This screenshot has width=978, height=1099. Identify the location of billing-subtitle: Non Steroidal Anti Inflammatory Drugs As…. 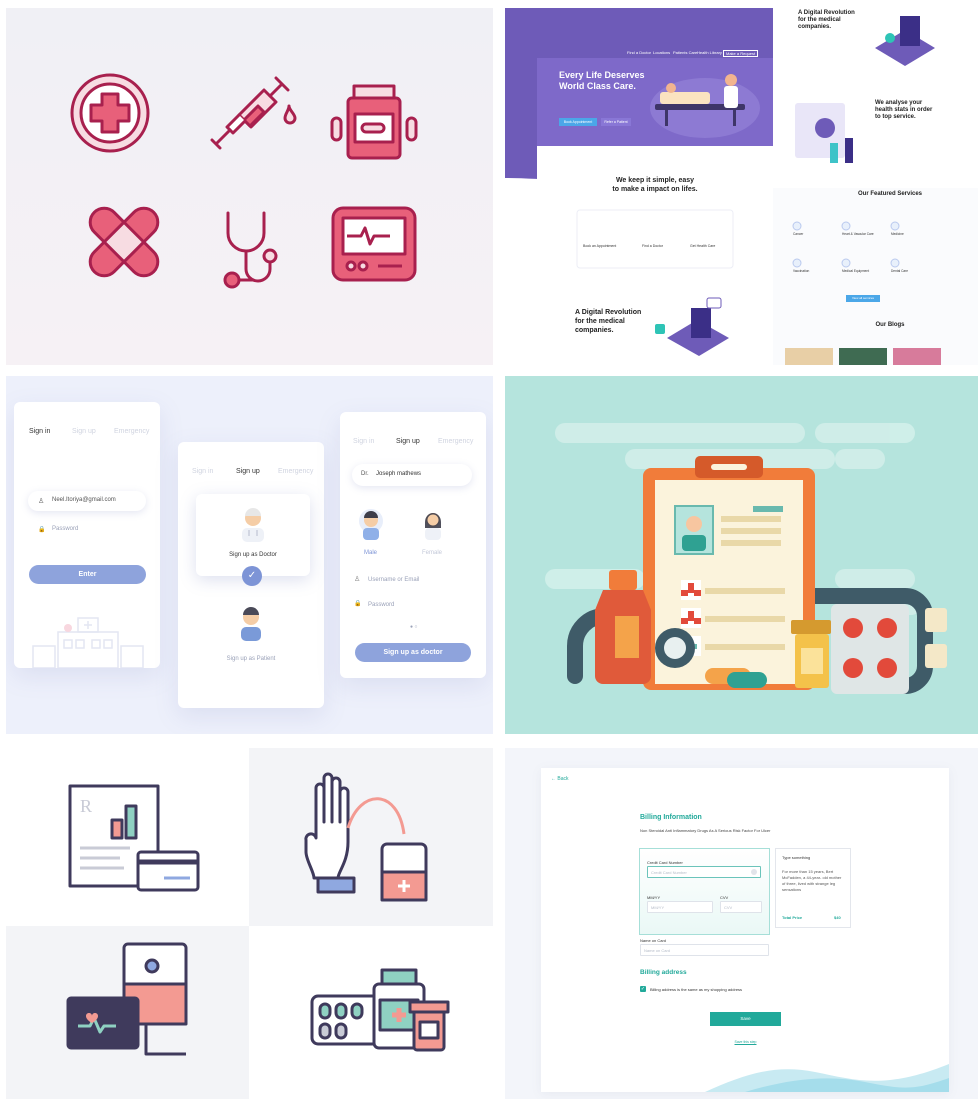
(705, 830).